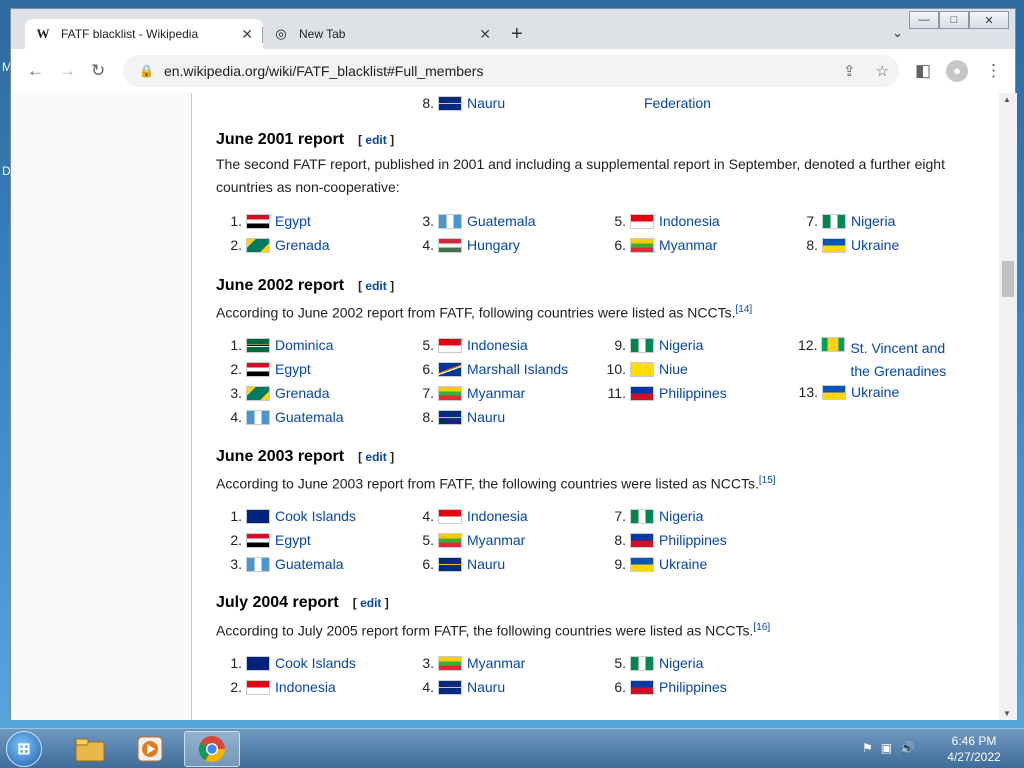 The height and width of the screenshot is (768, 1024). What do you see at coordinates (1008, 406) in the screenshot?
I see `scrollbar: ▲ ▼` at bounding box center [1008, 406].